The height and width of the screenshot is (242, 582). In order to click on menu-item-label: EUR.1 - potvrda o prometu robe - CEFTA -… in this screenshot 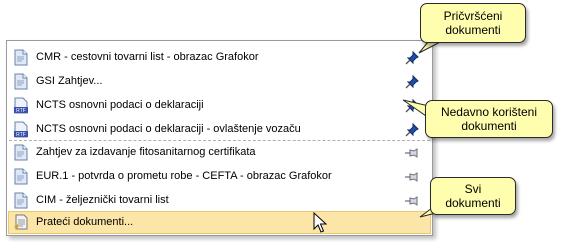, I will do `click(184, 176)`.